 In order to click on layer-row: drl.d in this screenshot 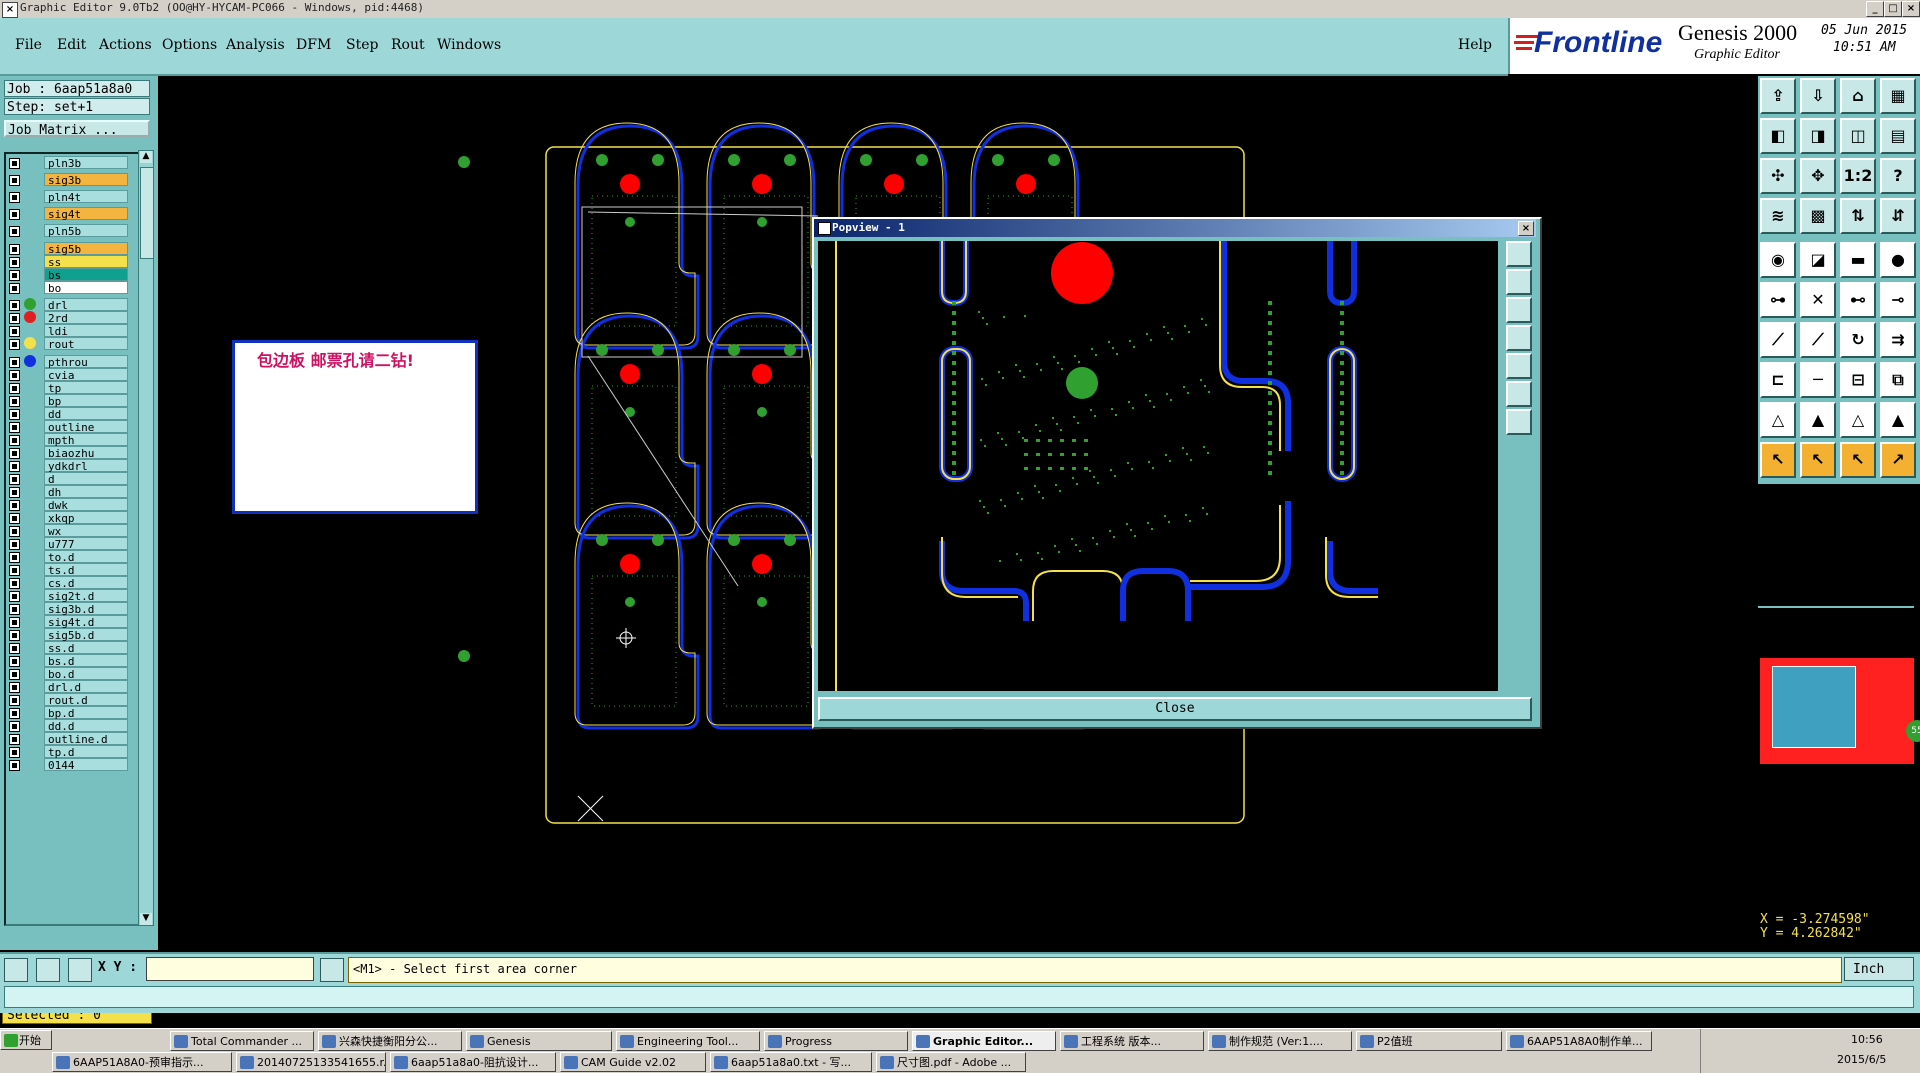, I will do `click(67, 687)`.